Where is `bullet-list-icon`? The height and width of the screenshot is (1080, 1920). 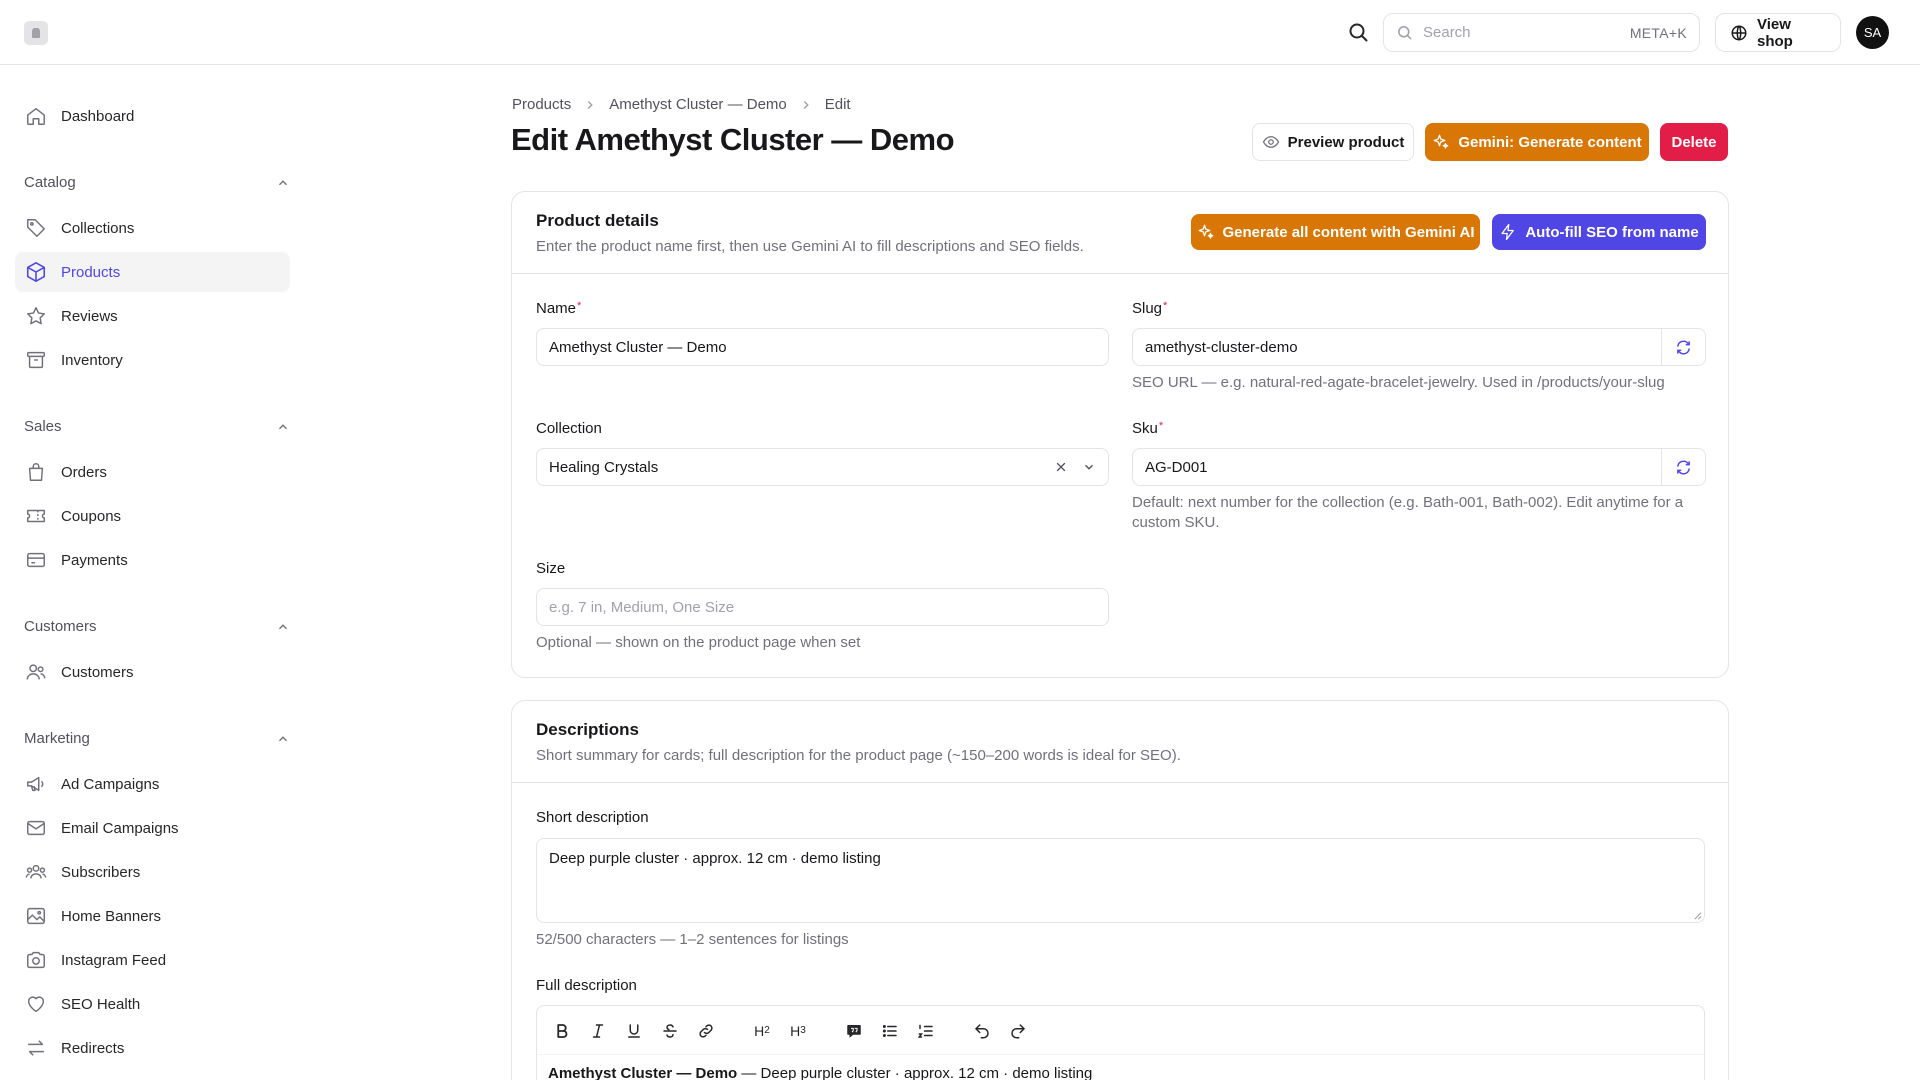
bullet-list-icon is located at coordinates (890, 1031).